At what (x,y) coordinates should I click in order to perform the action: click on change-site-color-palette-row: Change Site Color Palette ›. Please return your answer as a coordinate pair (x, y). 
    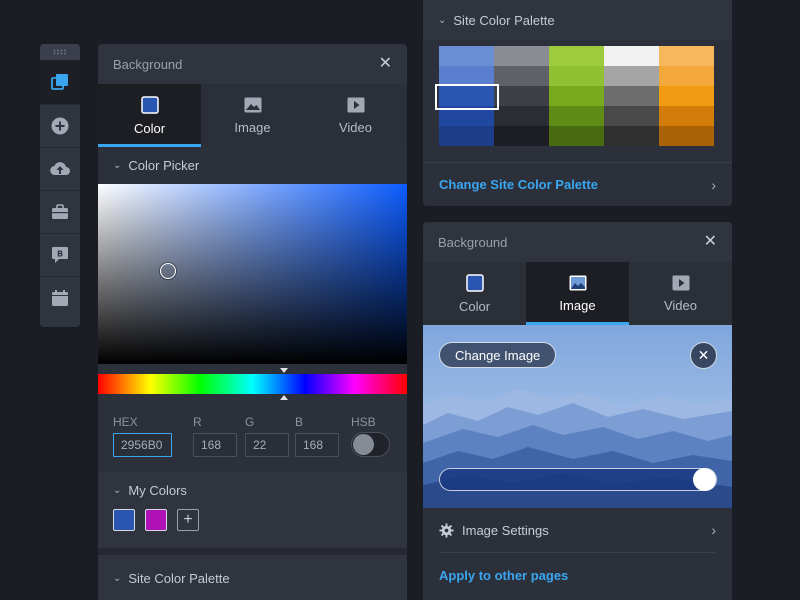
    Looking at the image, I should click on (577, 184).